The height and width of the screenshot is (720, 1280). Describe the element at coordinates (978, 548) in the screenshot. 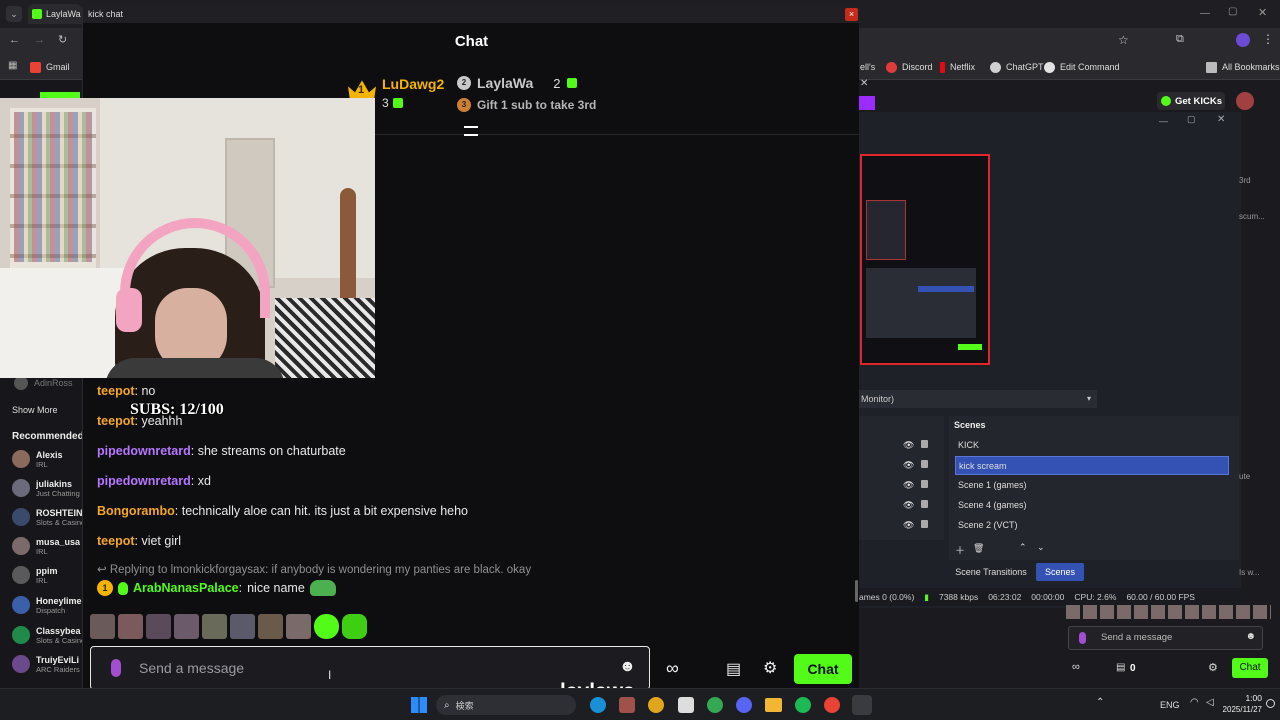

I see `delete-scene-icon: 🗑` at that location.